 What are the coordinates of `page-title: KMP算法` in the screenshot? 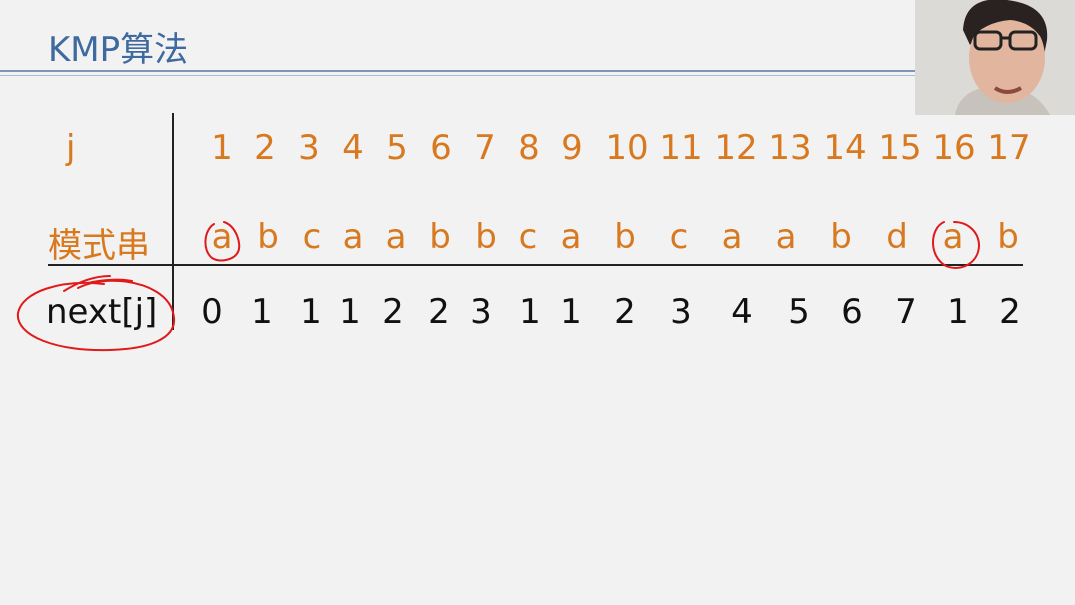 It's located at (118, 50).